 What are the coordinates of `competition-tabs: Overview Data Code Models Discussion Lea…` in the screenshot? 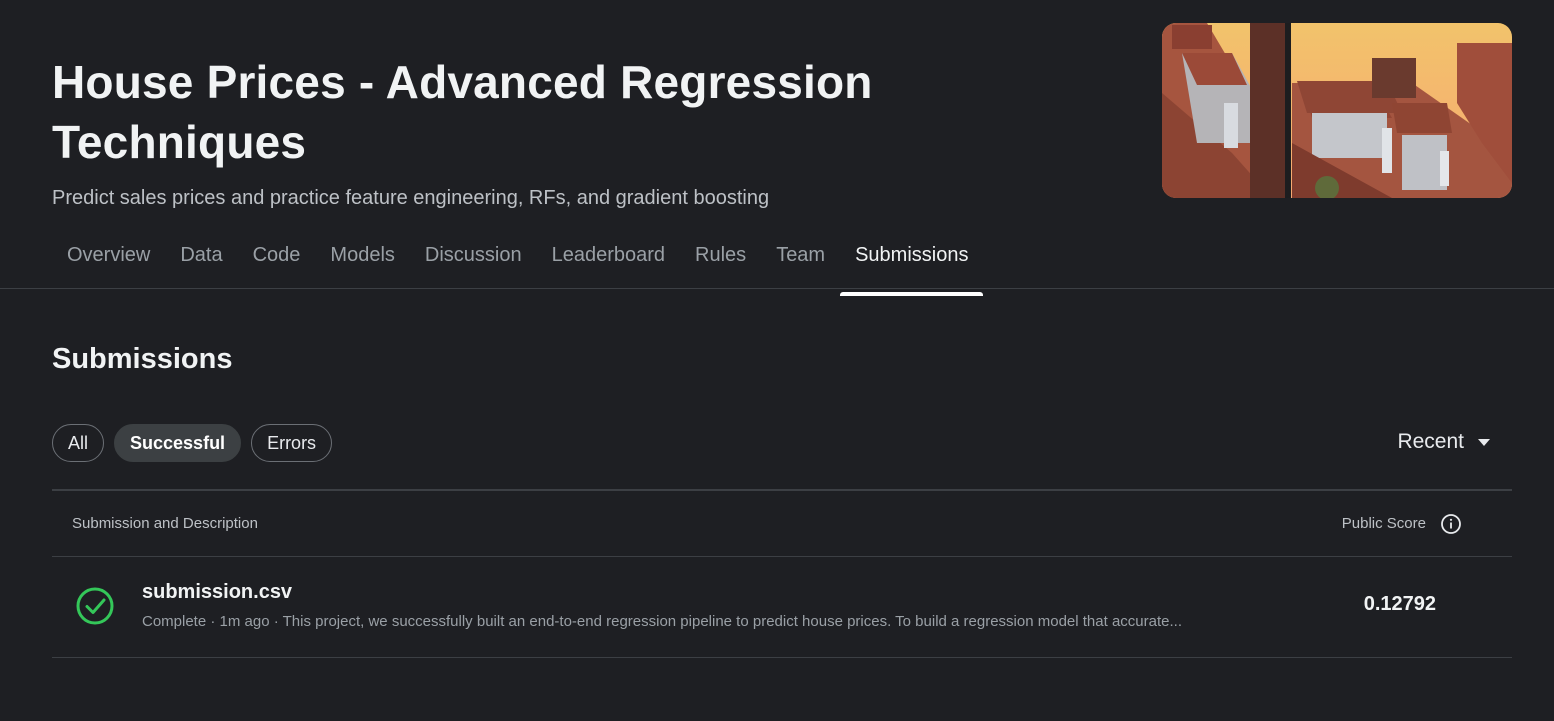 It's located at (518, 266).